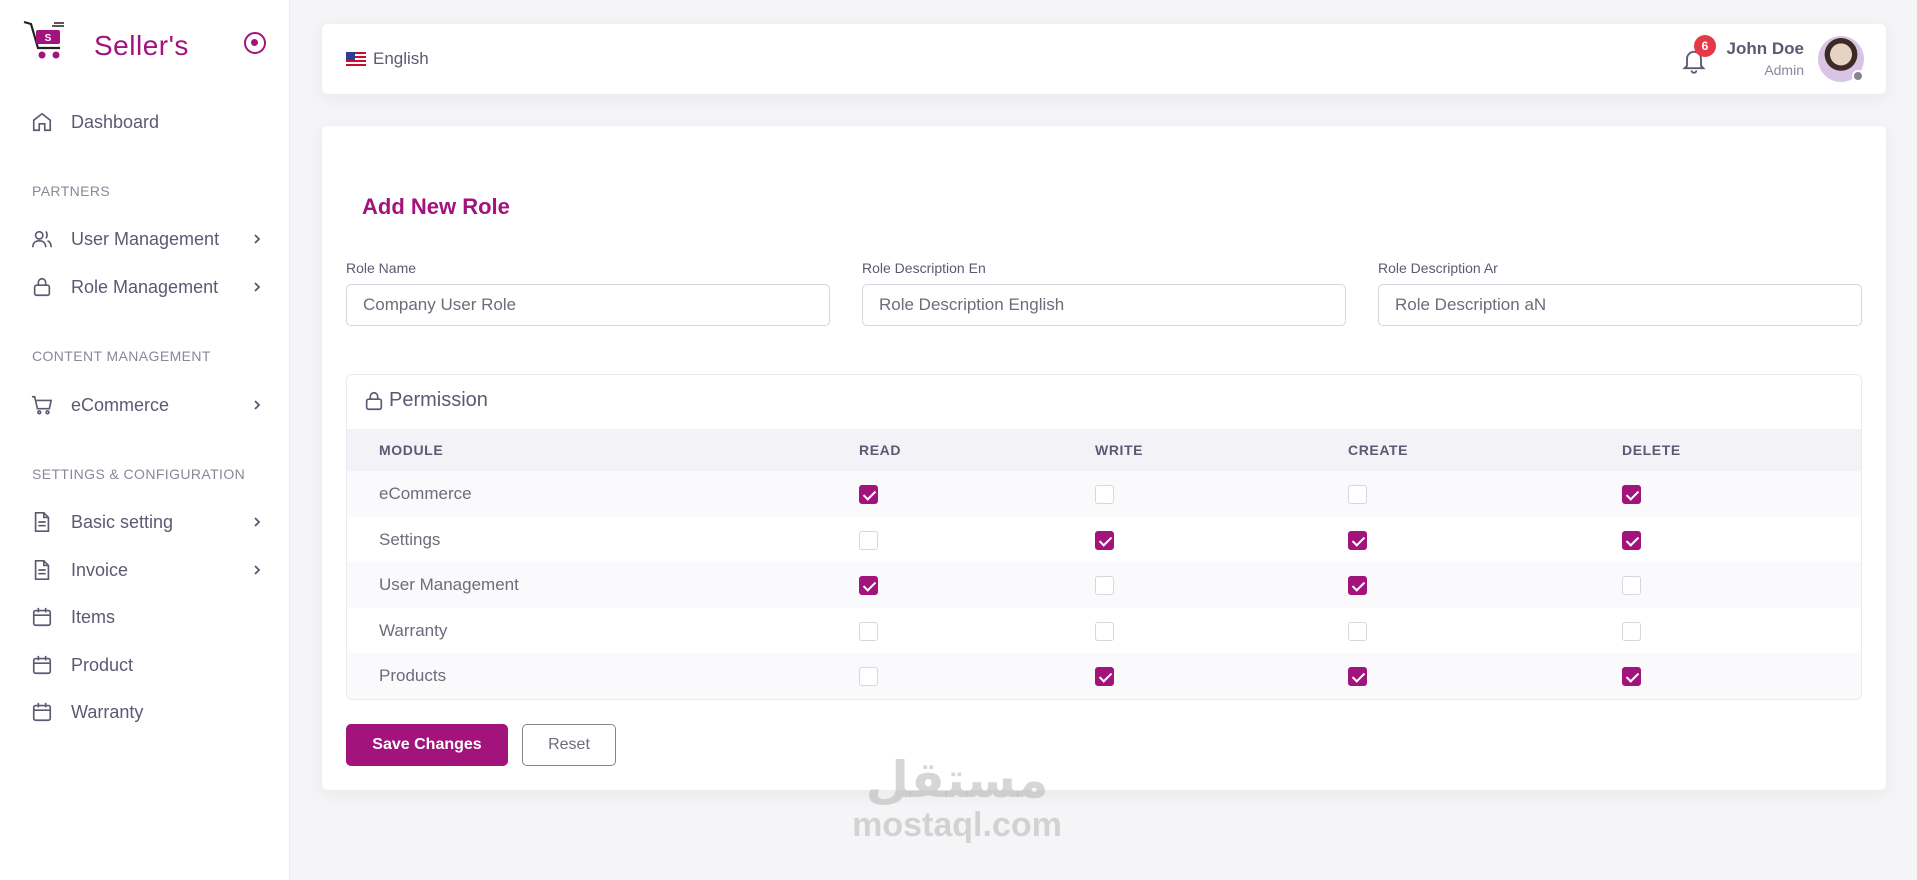  Describe the element at coordinates (381, 268) in the screenshot. I see `role-name-label: Role Name` at that location.